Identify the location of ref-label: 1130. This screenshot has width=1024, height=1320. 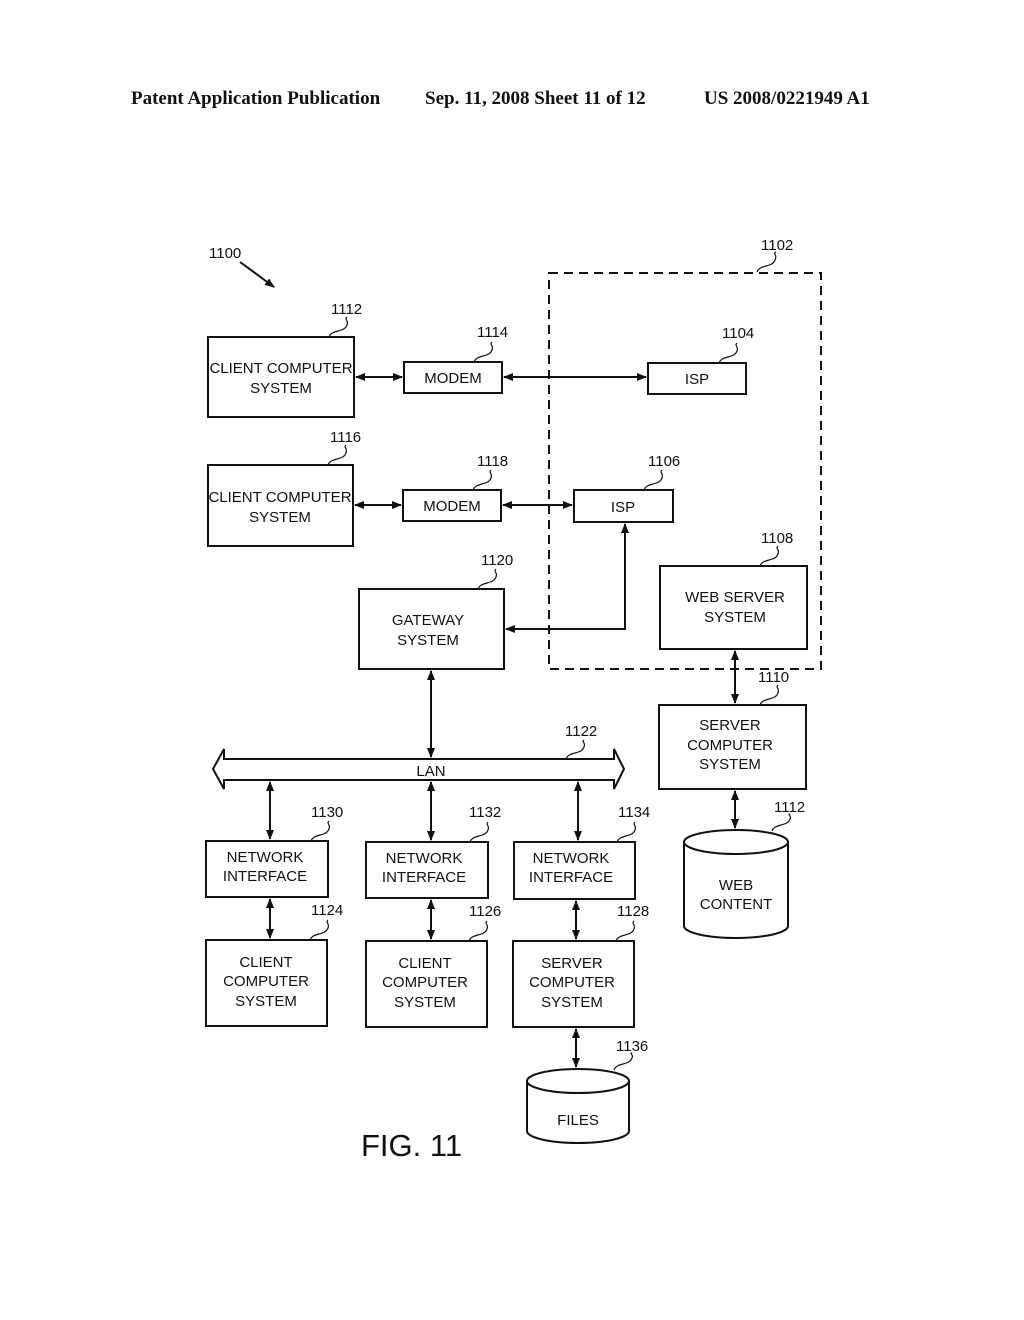
(327, 812).